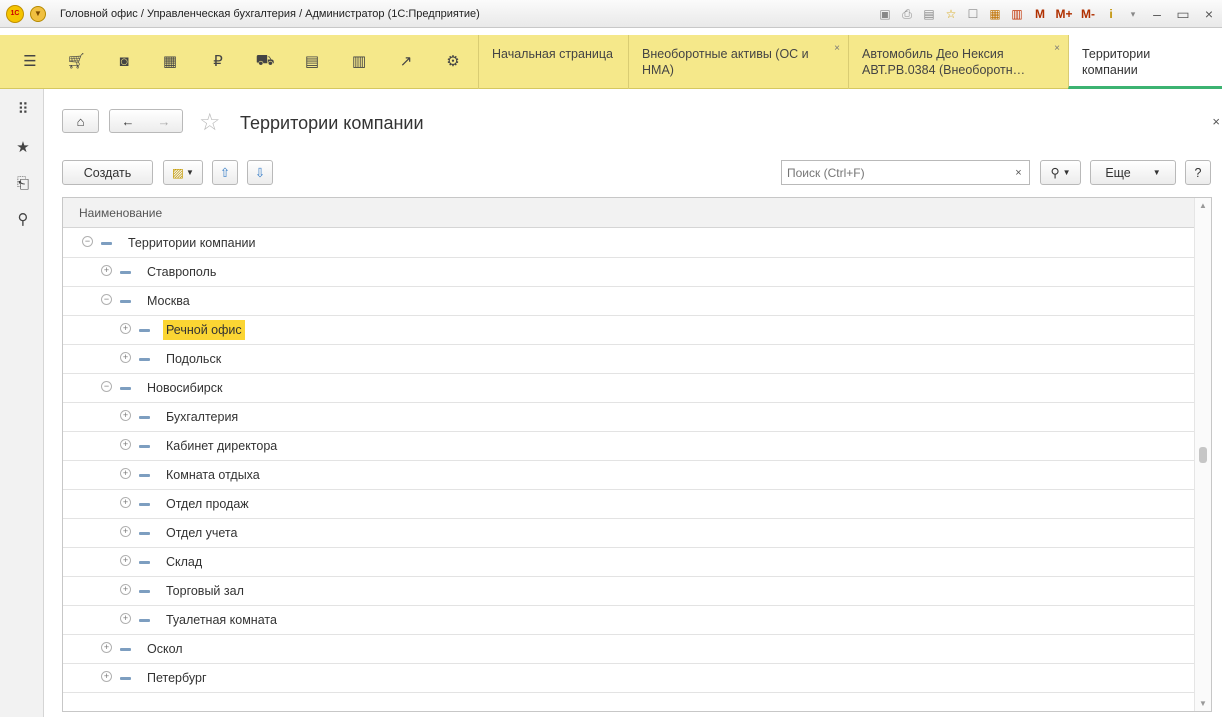  I want to click on tree-row: − Территории компании, so click(629, 243).